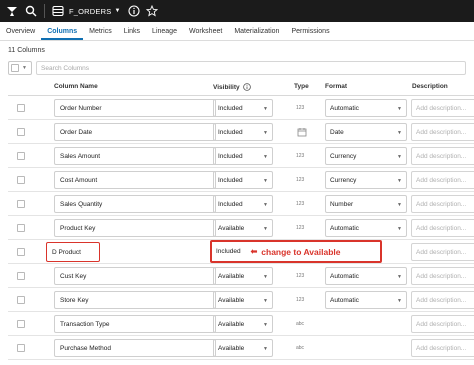 The width and height of the screenshot is (474, 365). I want to click on column-name-input: Cost Amount, so click(135, 180).